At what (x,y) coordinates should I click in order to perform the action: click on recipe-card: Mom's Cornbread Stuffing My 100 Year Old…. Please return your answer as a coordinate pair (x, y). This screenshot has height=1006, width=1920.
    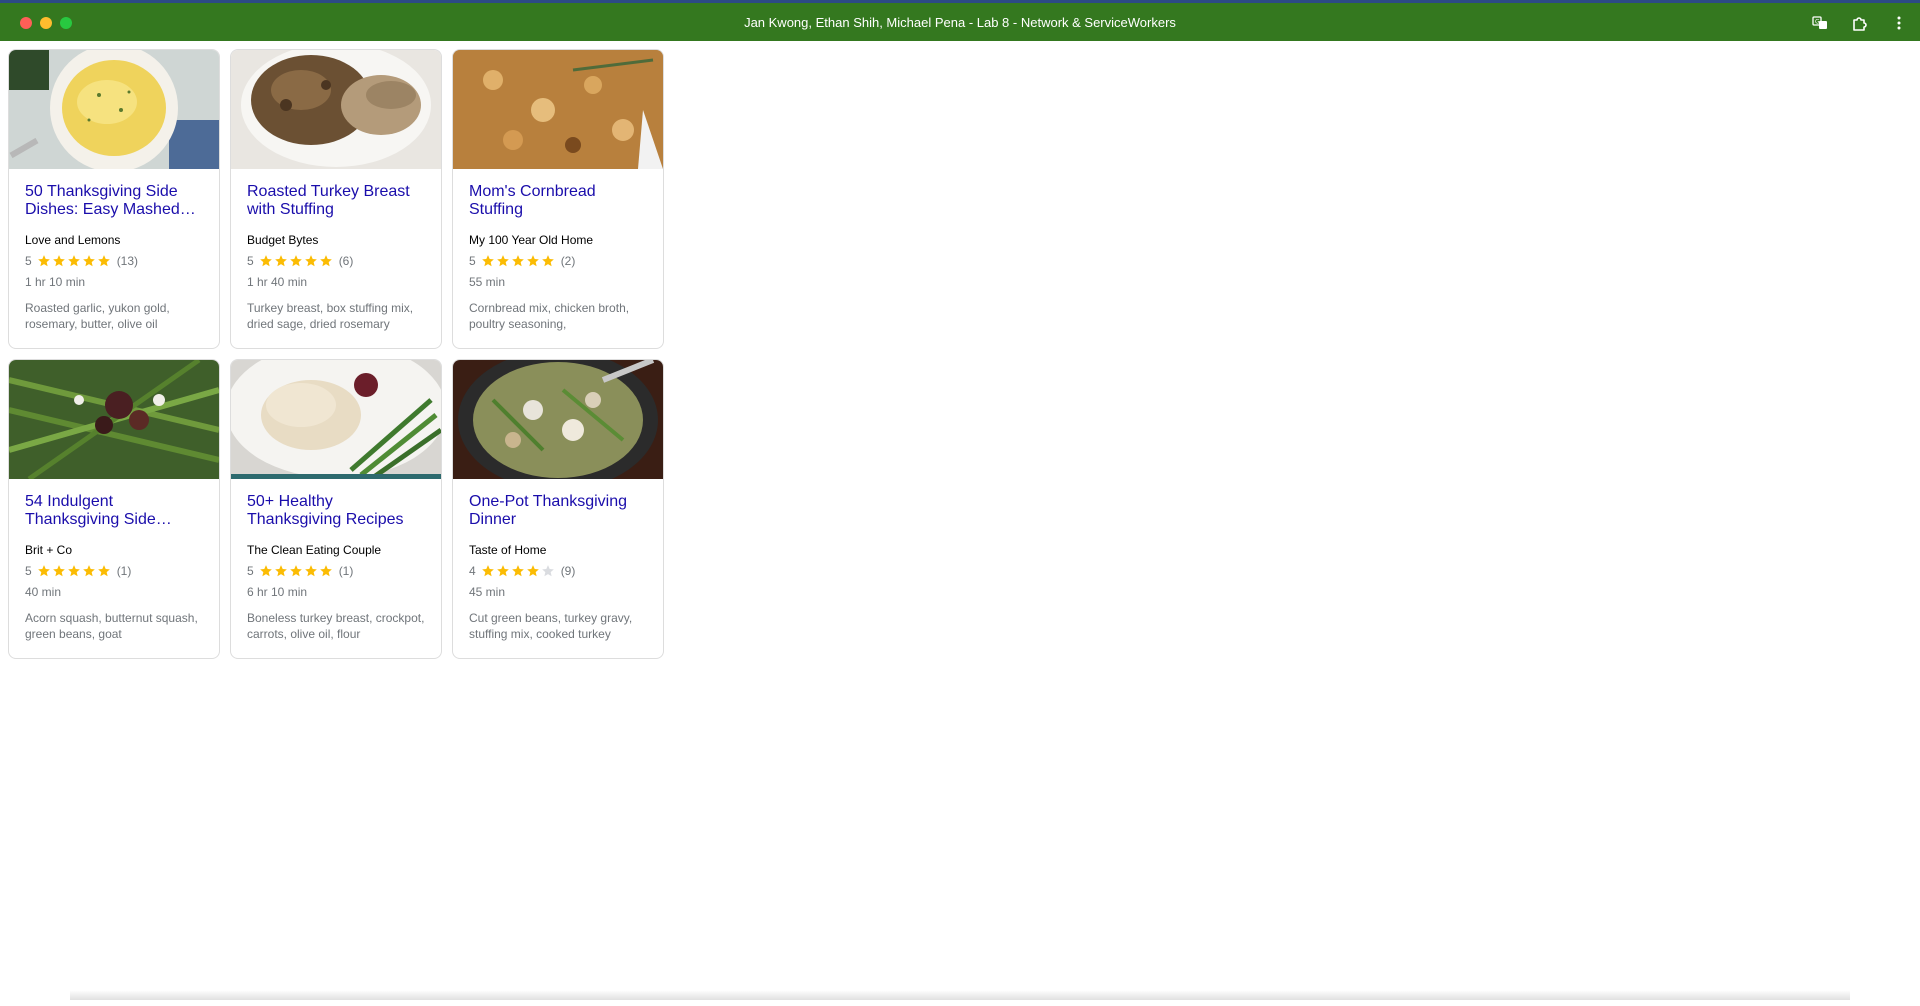
    Looking at the image, I should click on (558, 199).